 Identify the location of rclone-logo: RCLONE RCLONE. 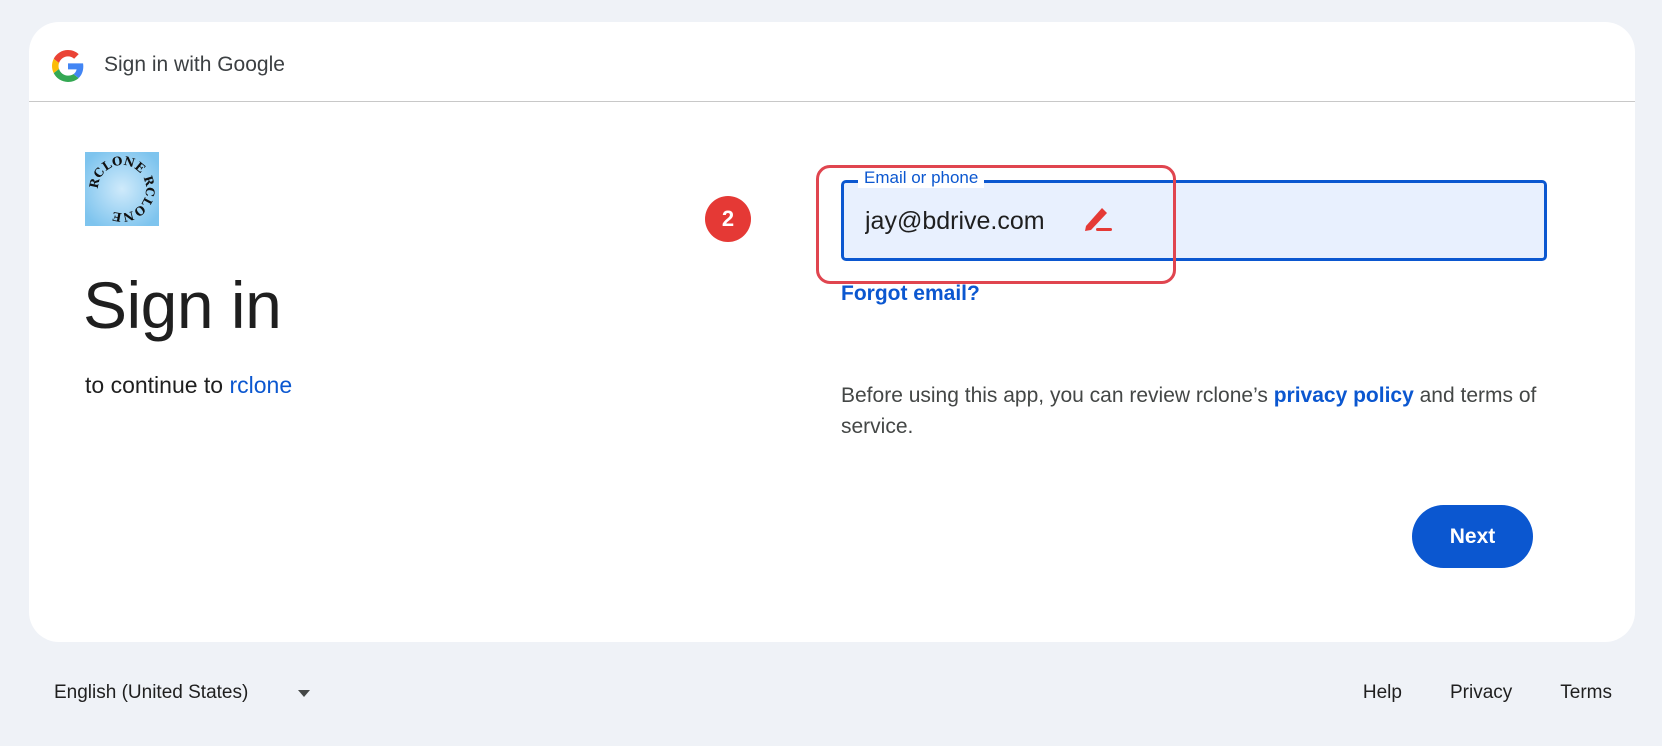
(122, 189).